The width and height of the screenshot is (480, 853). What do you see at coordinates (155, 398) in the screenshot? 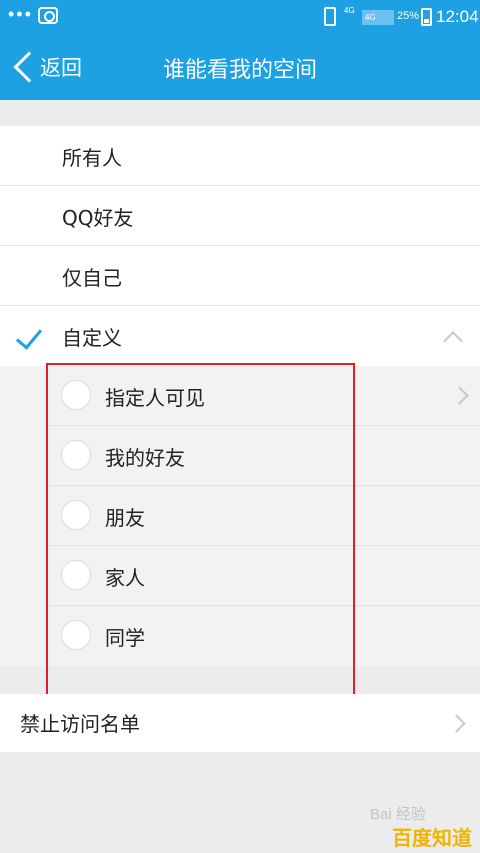
I see `custom-option-label: 指定人可见` at bounding box center [155, 398].